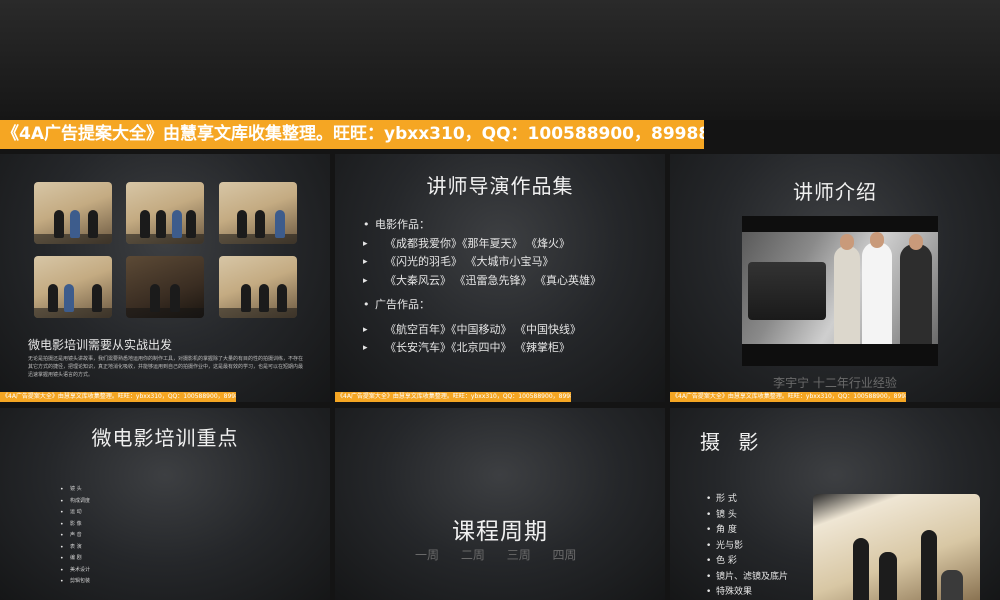  I want to click on focus-item: 声 音, so click(75, 536).